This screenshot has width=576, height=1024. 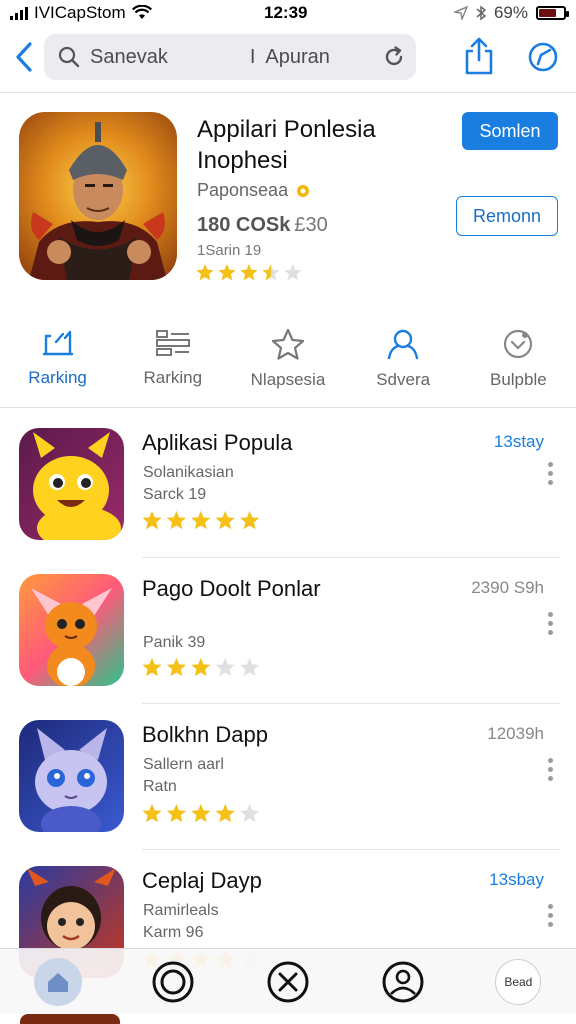 What do you see at coordinates (288, 793) in the screenshot?
I see `list-item: Bolkhn Dapp Sallern aarl Ratn 12039h` at bounding box center [288, 793].